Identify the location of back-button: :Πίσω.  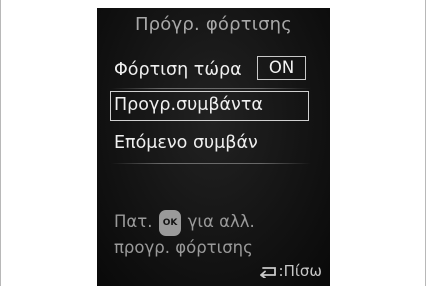
(288, 271).